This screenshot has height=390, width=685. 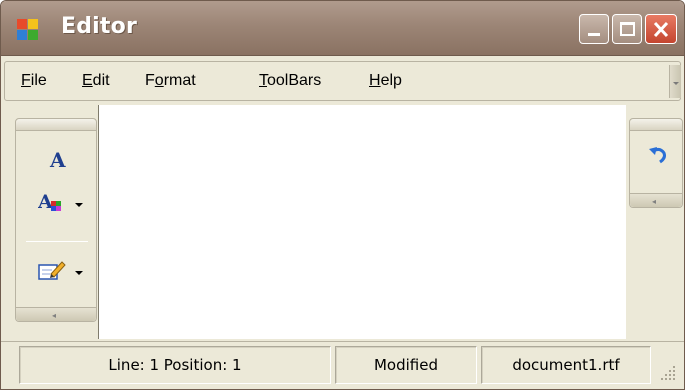 What do you see at coordinates (99, 26) in the screenshot?
I see `window-title: Editor` at bounding box center [99, 26].